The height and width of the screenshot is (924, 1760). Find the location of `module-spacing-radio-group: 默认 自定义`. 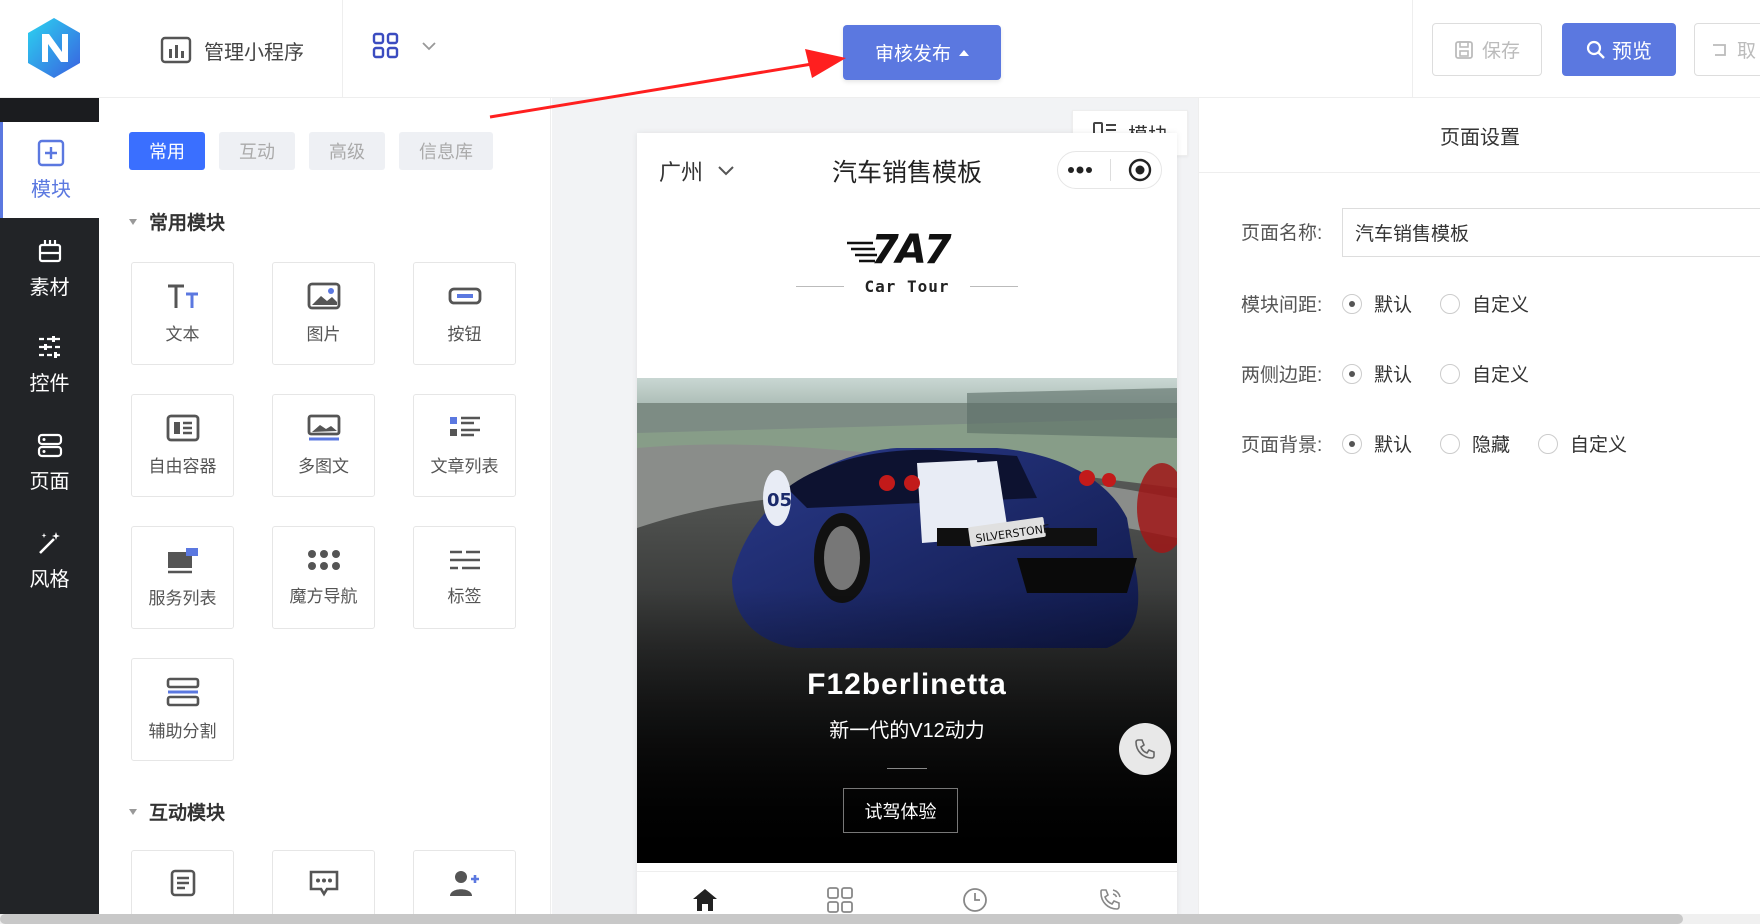

module-spacing-radio-group: 默认 自定义 is located at coordinates (1435, 303).